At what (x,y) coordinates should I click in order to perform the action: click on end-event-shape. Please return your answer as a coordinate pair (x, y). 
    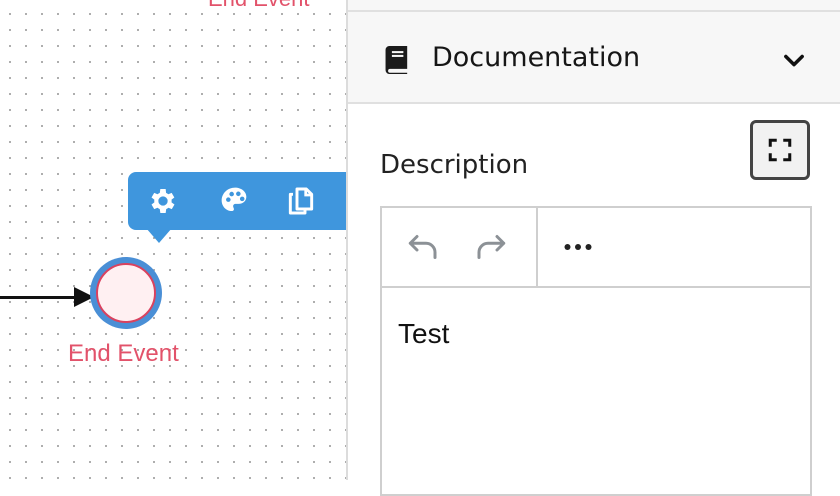
    Looking at the image, I should click on (126, 293).